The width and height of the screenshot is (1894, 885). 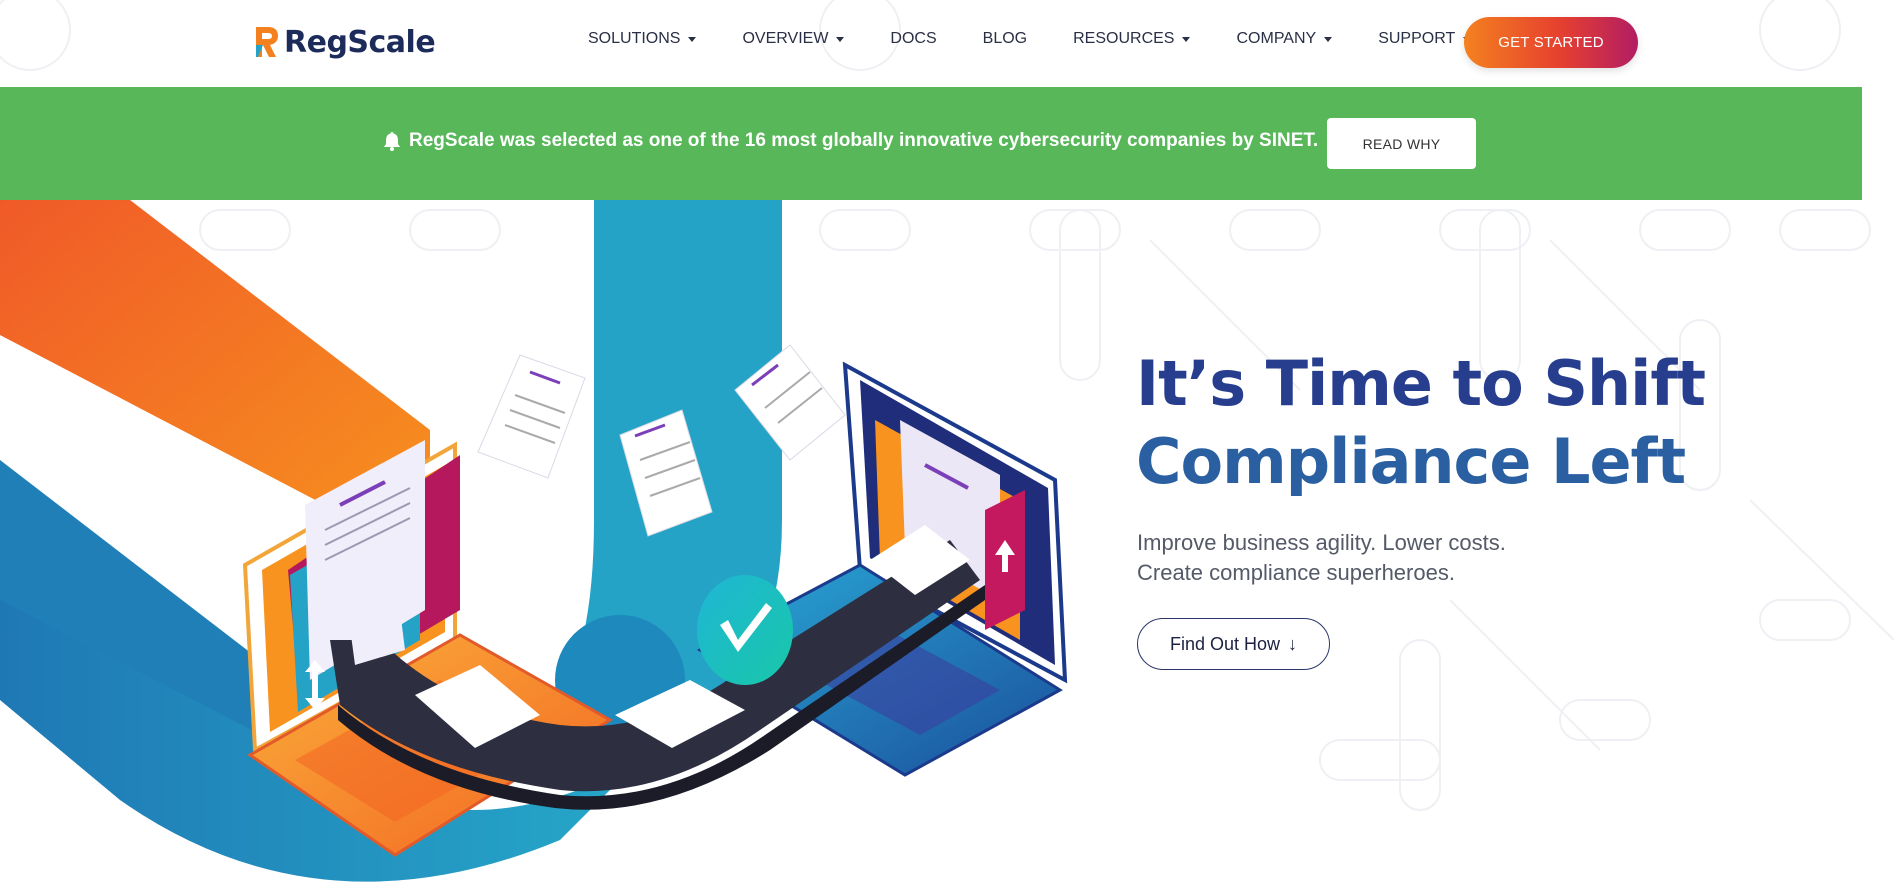 What do you see at coordinates (1293, 643) in the screenshot?
I see `arrow-down-icon: ↓` at bounding box center [1293, 643].